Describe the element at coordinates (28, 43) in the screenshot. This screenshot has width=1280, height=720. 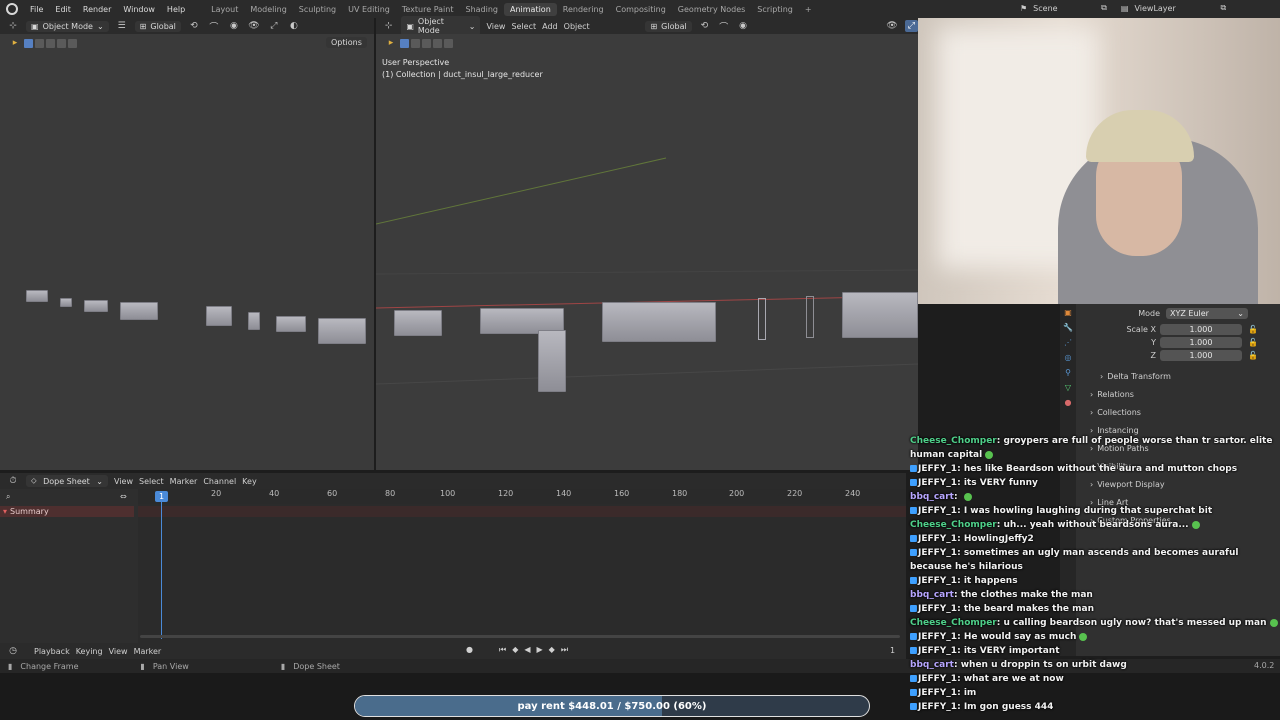
I see `select-box-icon` at that location.